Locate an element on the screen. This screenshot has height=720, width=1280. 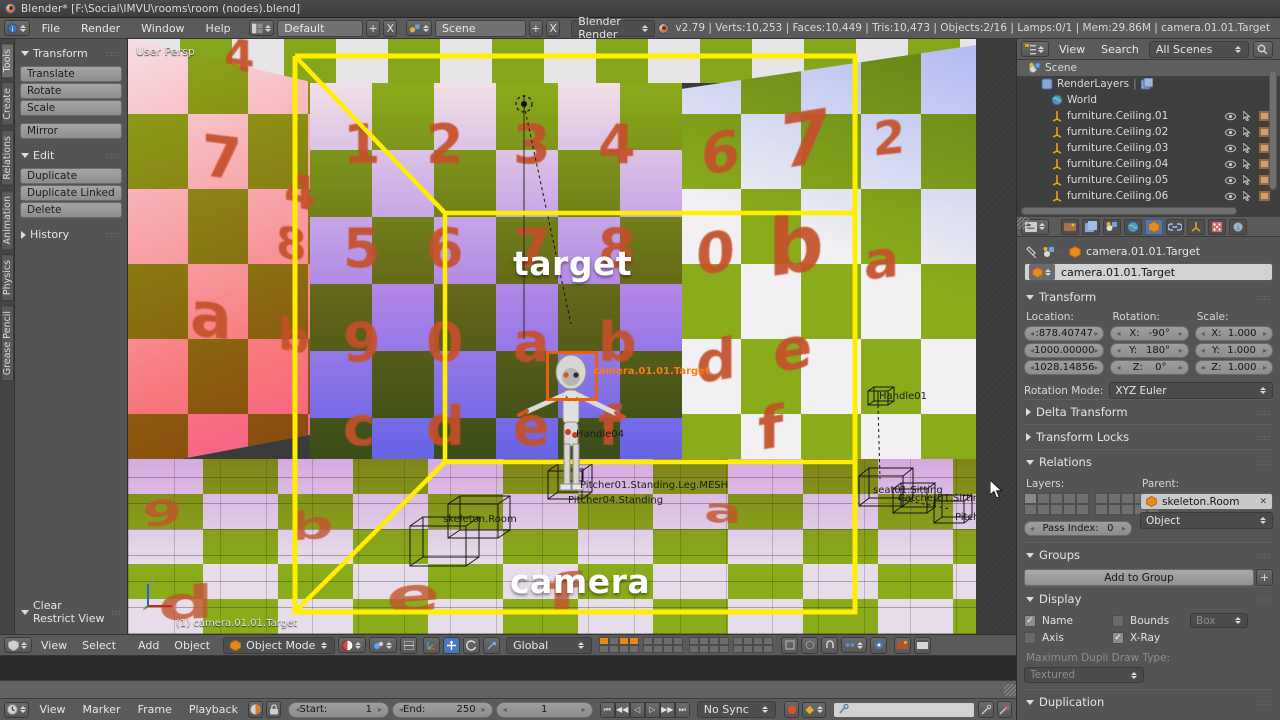
proportional-spinner is located at coordinates (860, 645).